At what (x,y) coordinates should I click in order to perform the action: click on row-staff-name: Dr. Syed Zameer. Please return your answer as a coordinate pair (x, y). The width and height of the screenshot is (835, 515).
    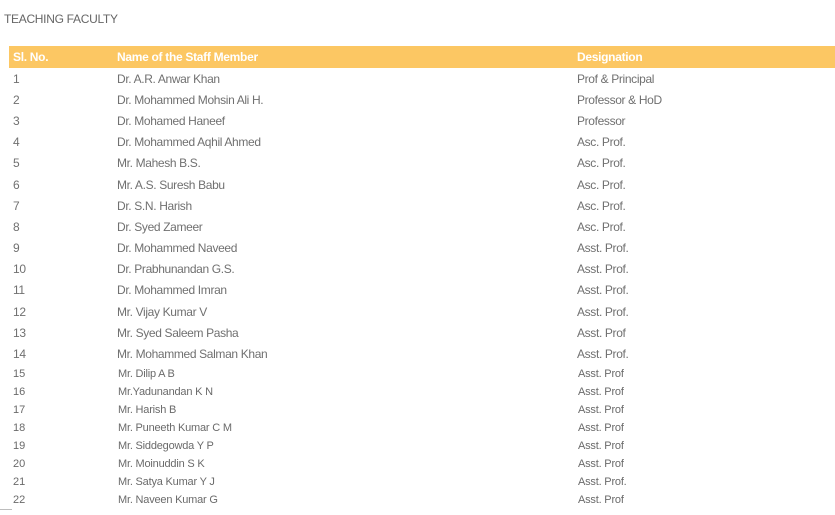
    Looking at the image, I should click on (160, 226).